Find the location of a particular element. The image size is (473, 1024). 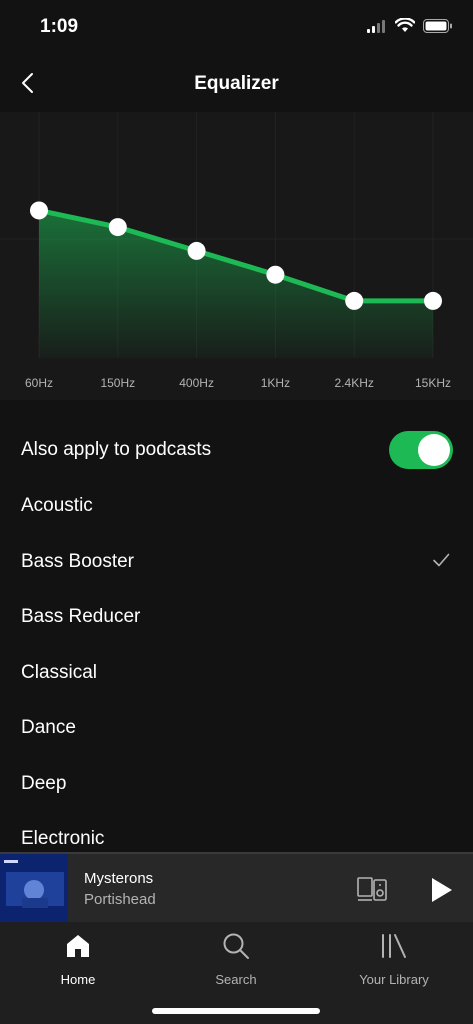

wifi-icon is located at coordinates (405, 25).